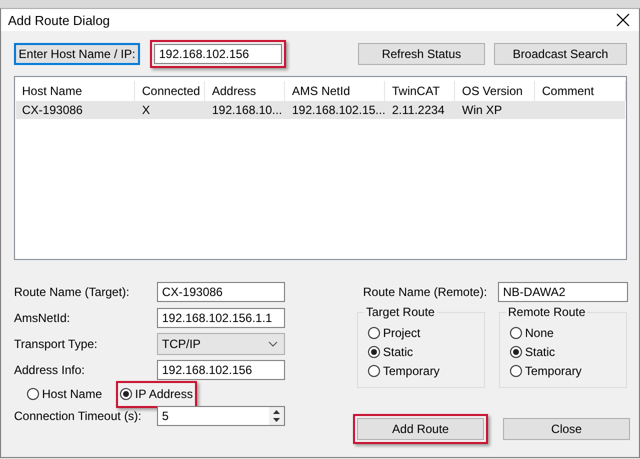 Image resolution: width=640 pixels, height=459 pixels. I want to click on search-button: Broadcast Search, so click(560, 54).